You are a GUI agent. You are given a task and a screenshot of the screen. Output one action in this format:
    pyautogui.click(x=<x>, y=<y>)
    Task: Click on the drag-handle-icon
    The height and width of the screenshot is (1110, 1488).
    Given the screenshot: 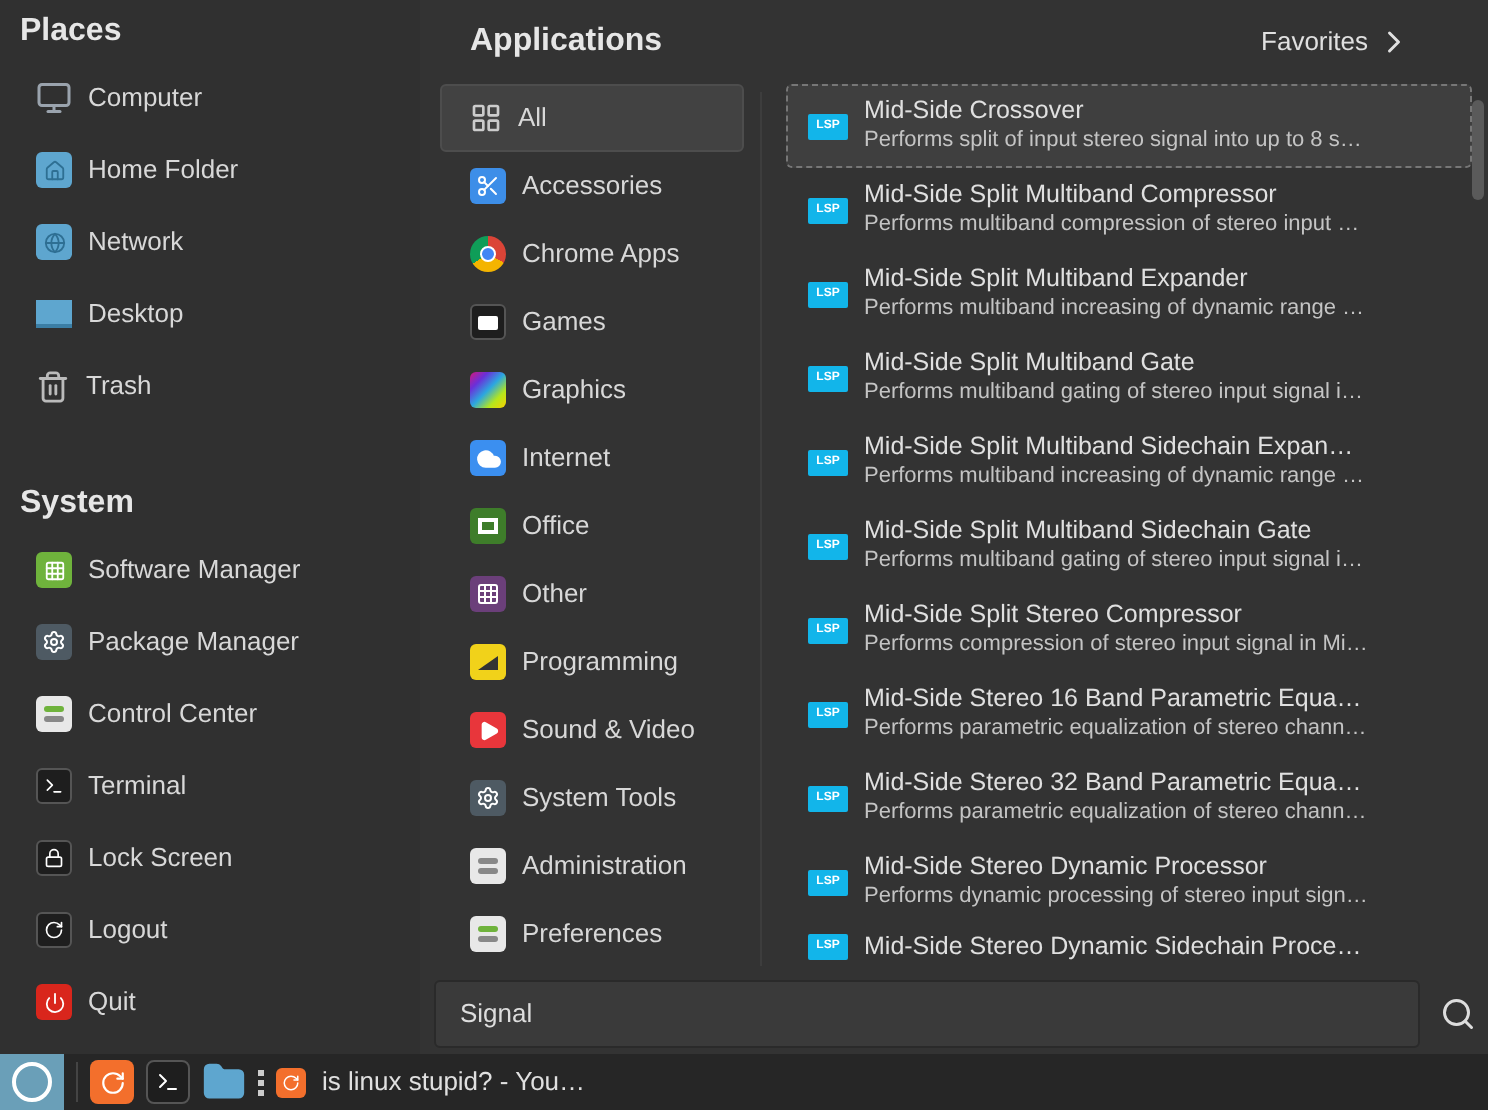 What is the action you would take?
    pyautogui.click(x=261, y=1082)
    